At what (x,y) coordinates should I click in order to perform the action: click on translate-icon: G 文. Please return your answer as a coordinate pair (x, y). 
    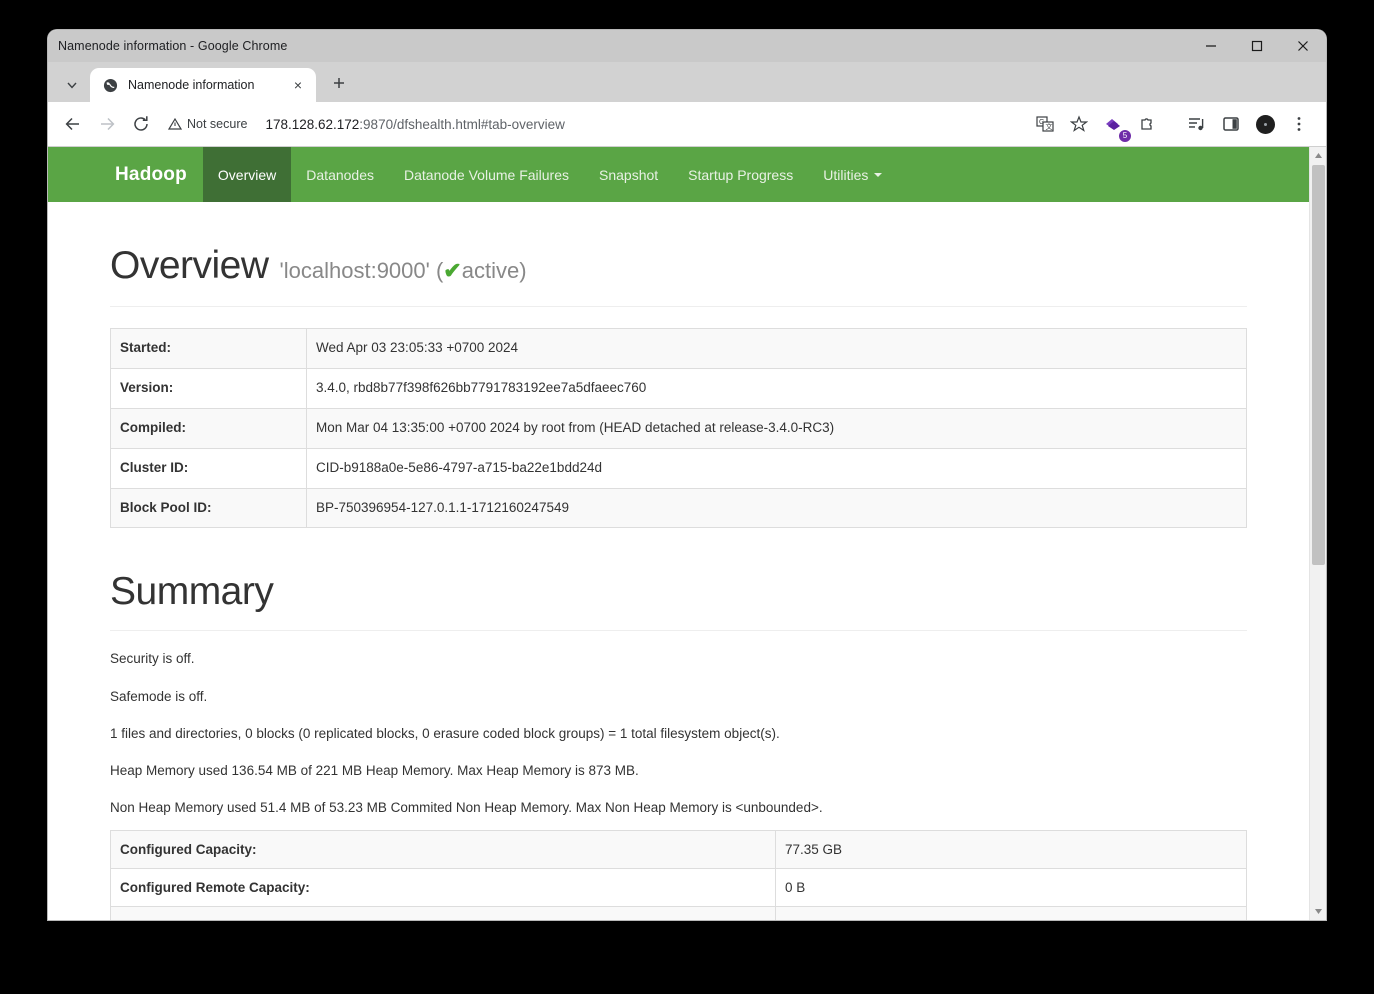
    Looking at the image, I should click on (1045, 124).